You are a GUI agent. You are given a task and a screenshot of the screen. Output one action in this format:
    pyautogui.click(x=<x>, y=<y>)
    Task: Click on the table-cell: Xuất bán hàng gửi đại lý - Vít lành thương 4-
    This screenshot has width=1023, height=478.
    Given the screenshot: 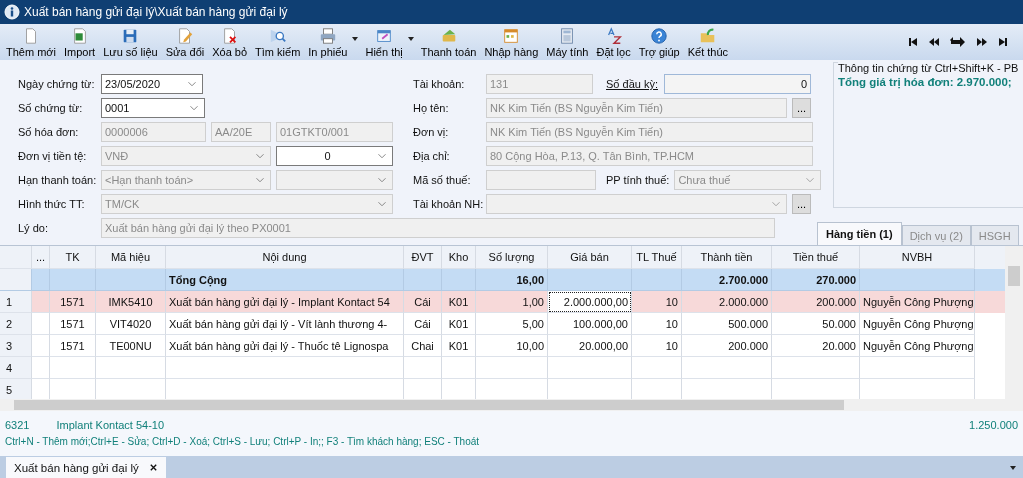 What is the action you would take?
    pyautogui.click(x=285, y=324)
    